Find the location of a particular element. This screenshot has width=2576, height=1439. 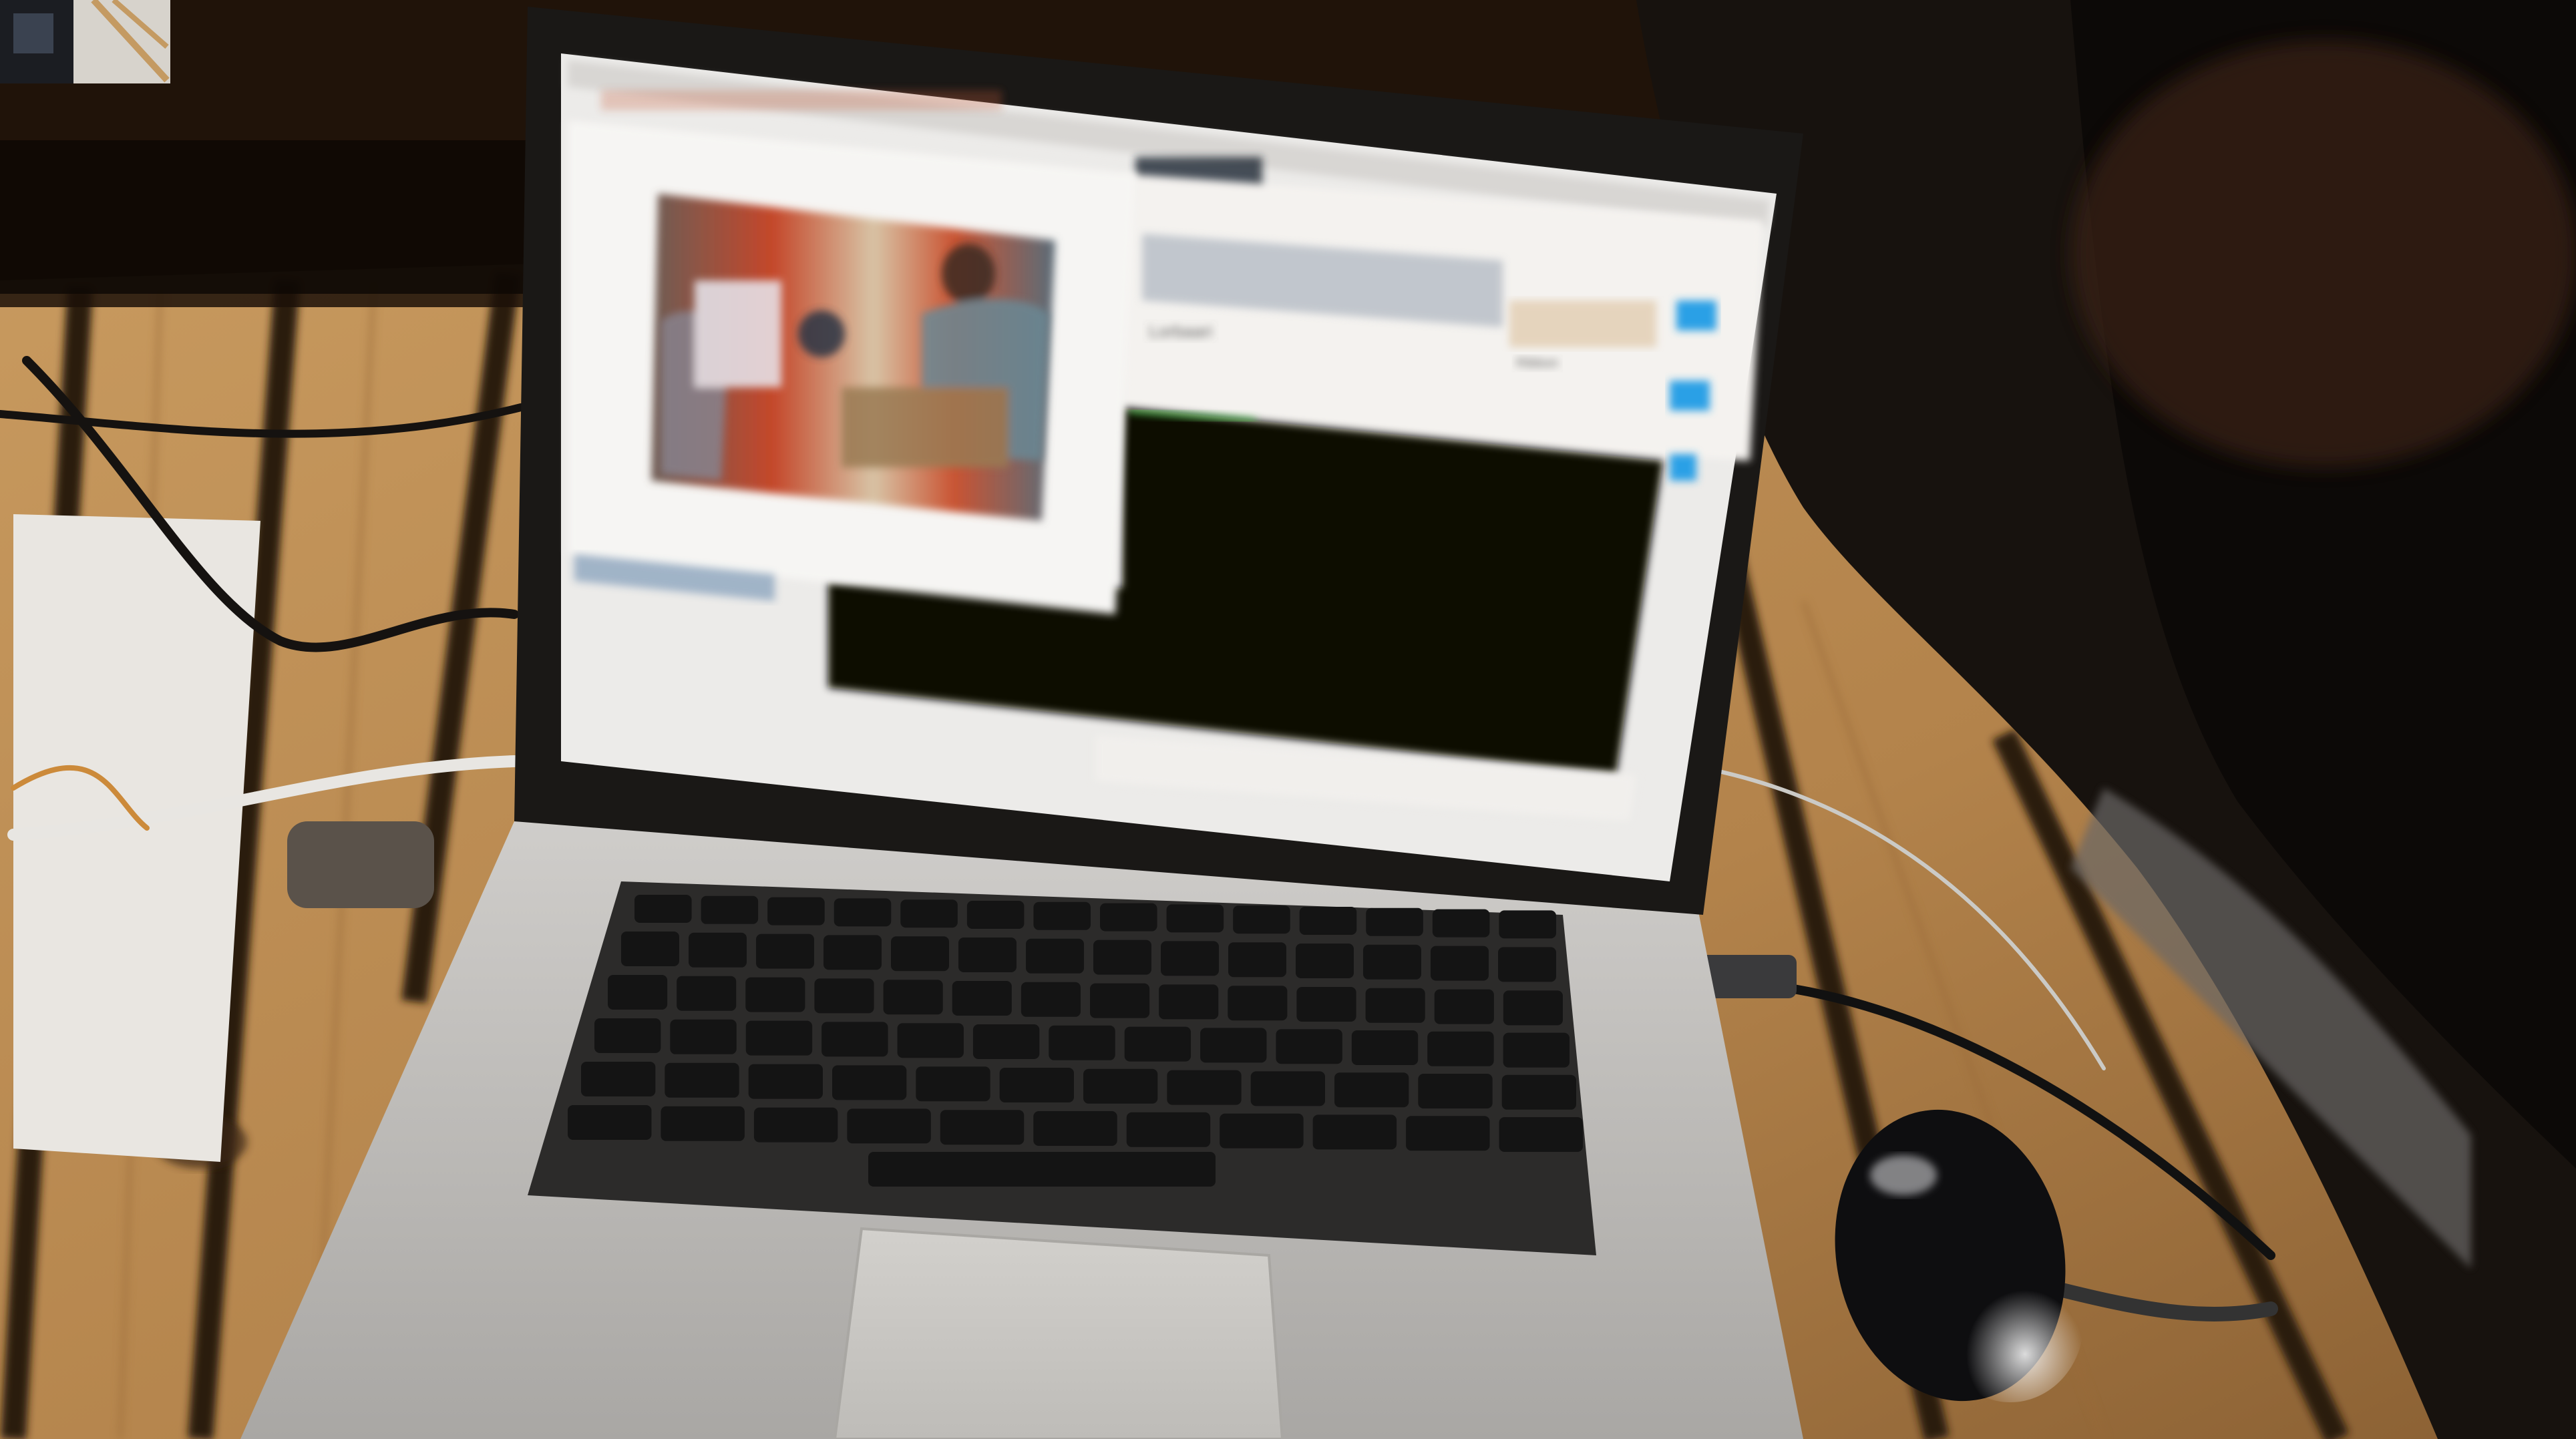

panel-heading: Ribbon is located at coordinates (1537, 363).